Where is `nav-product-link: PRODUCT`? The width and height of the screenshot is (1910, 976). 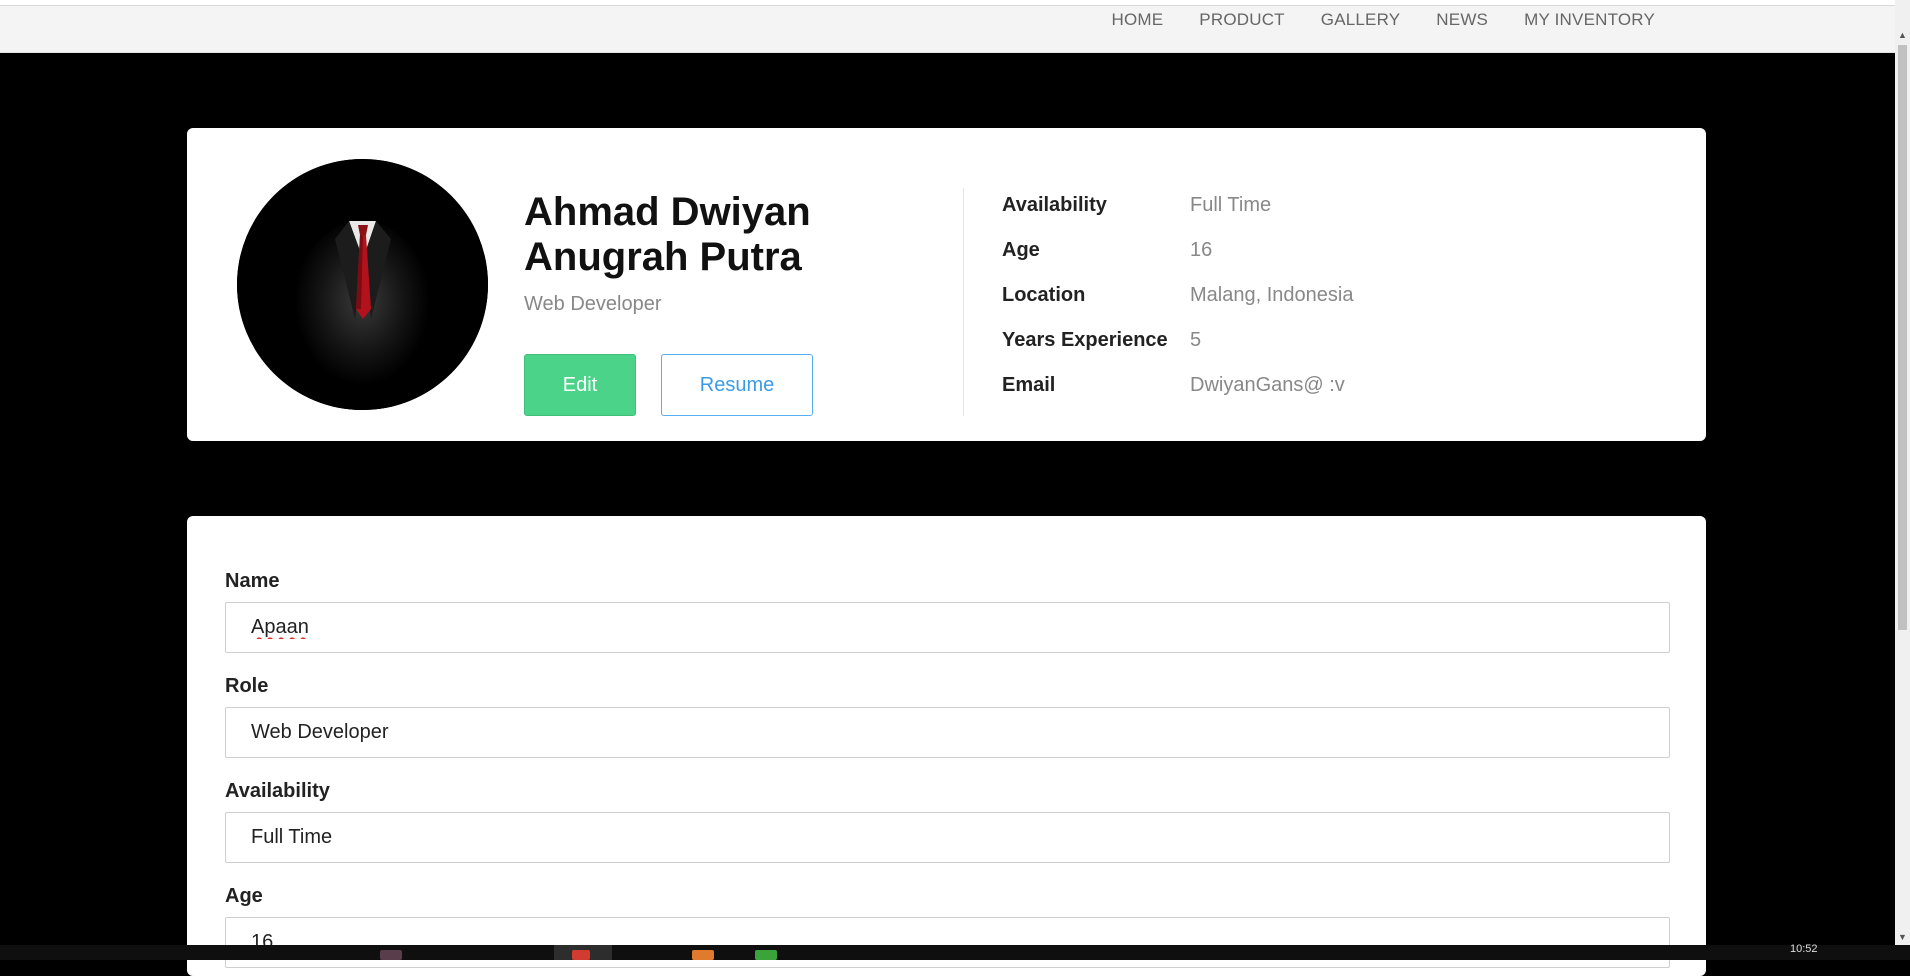
nav-product-link: PRODUCT is located at coordinates (1241, 20).